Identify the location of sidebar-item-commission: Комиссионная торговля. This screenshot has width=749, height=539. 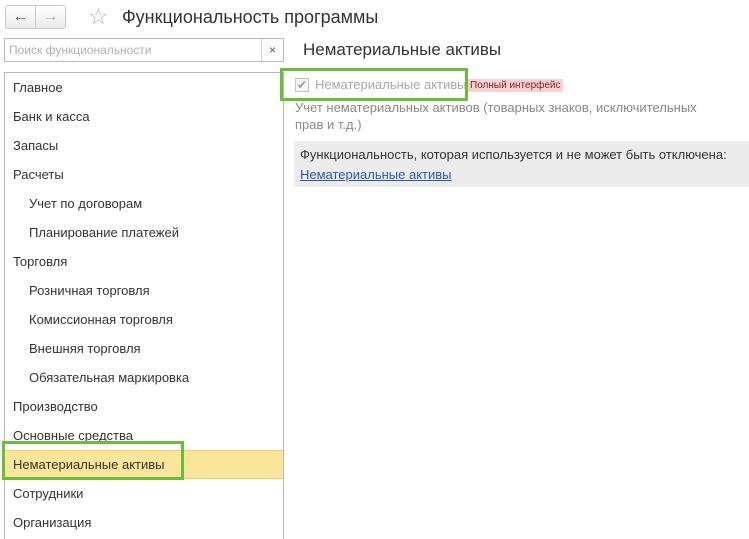
(144, 319).